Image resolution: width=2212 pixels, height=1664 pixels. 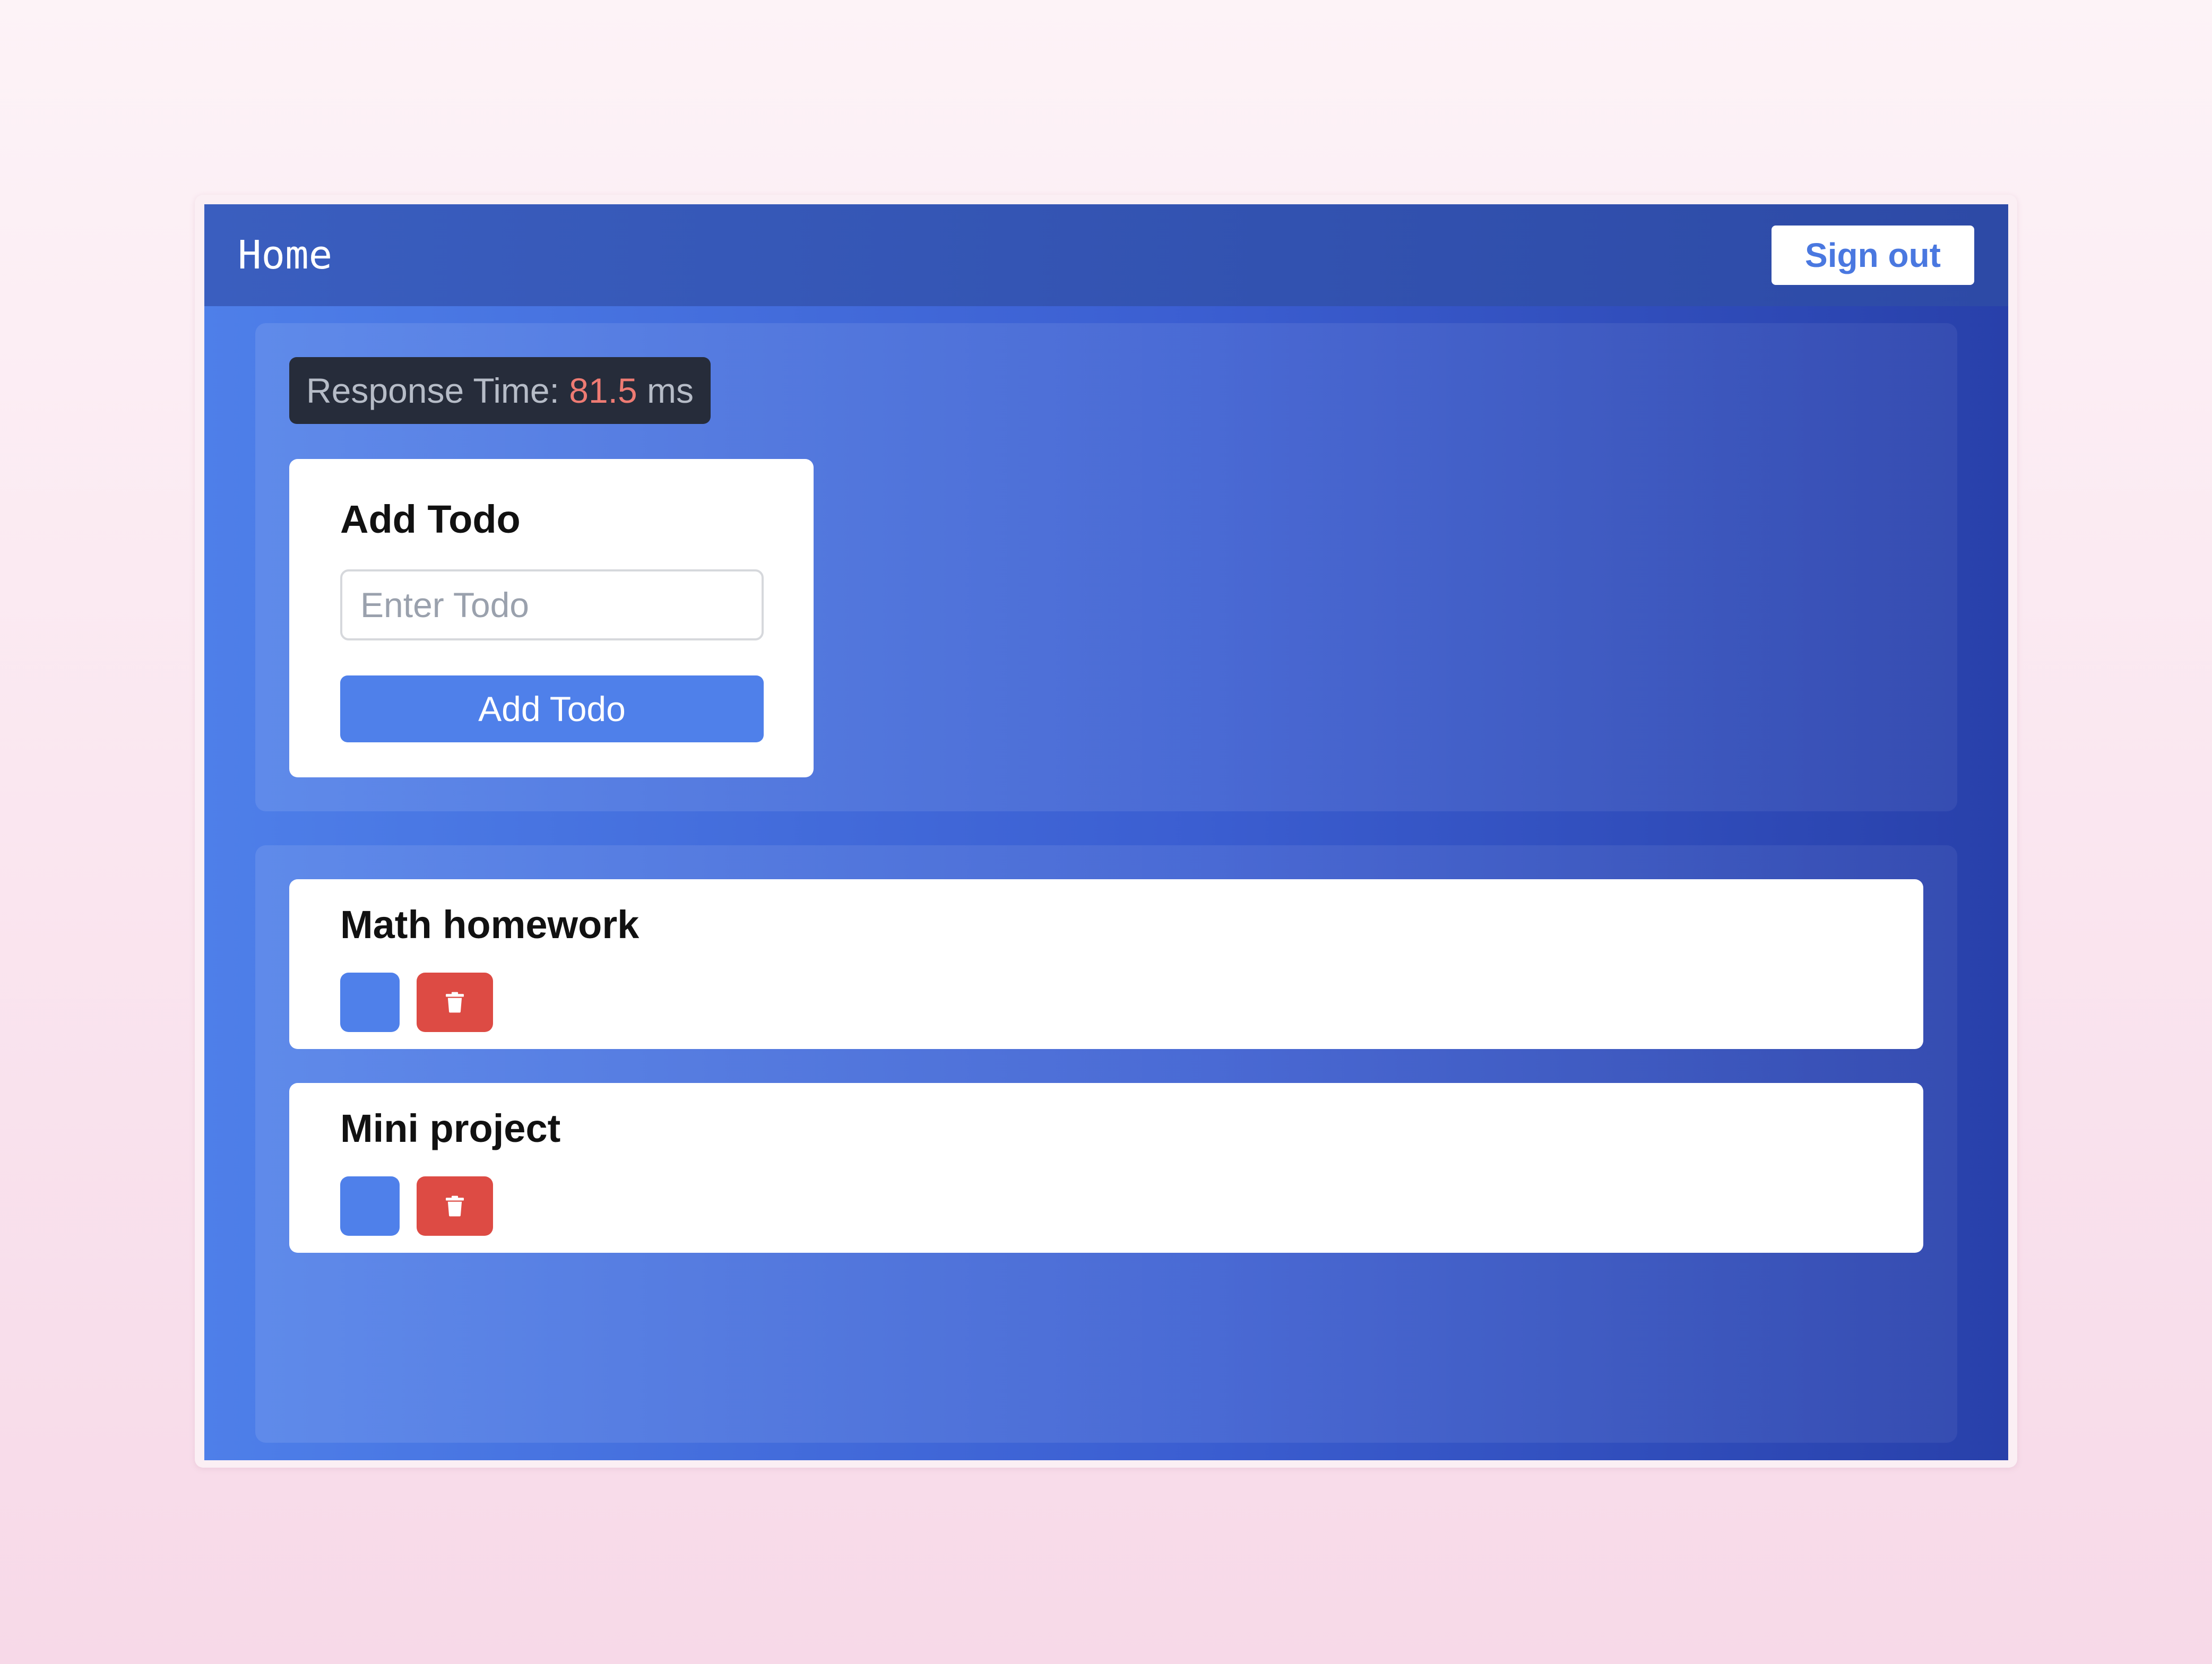 What do you see at coordinates (285, 256) in the screenshot?
I see `nav-home-title: Home` at bounding box center [285, 256].